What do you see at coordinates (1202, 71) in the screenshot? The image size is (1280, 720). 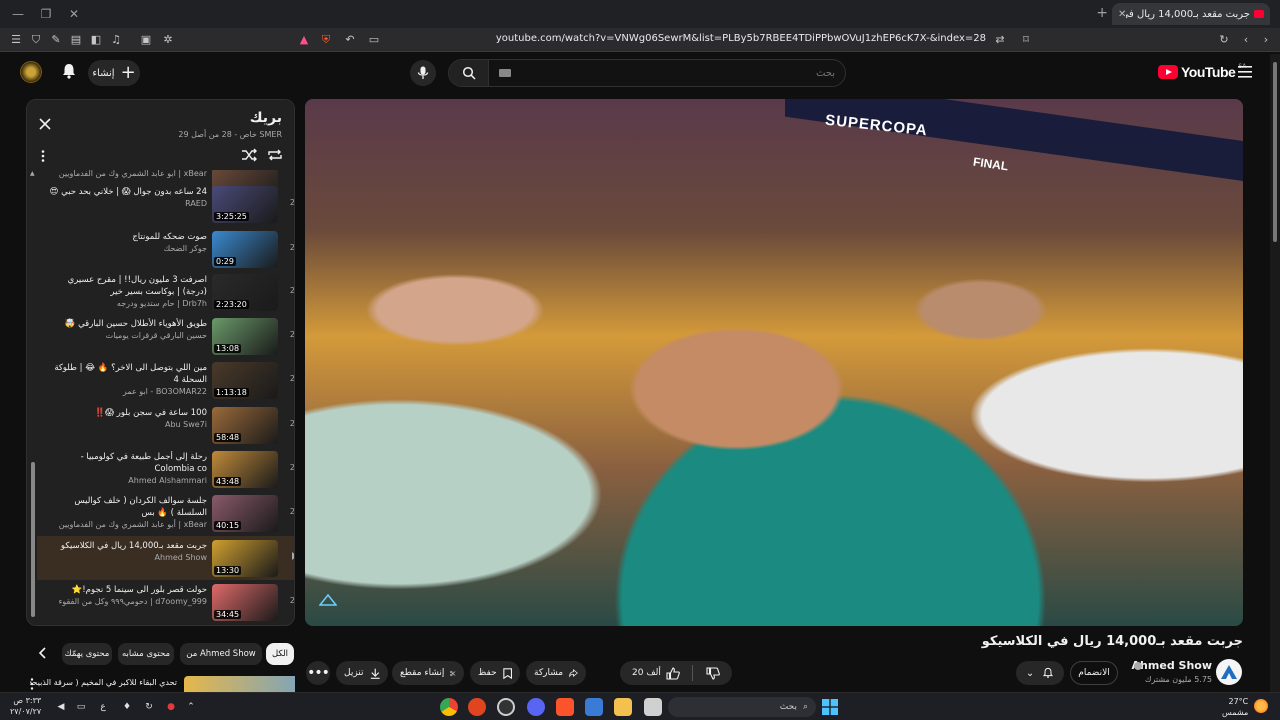 I see `youtube-logo: YouTube SA` at bounding box center [1202, 71].